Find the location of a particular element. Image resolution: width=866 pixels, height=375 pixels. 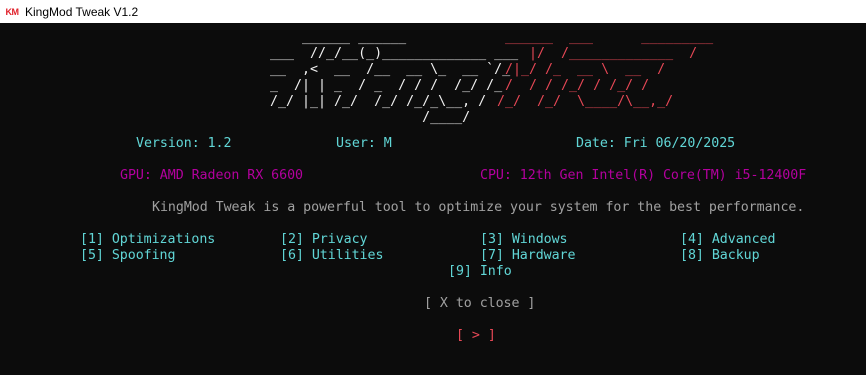

banner-white-line-3: __ ,< __ /__ __ \_ __ `/_ is located at coordinates (394, 69).